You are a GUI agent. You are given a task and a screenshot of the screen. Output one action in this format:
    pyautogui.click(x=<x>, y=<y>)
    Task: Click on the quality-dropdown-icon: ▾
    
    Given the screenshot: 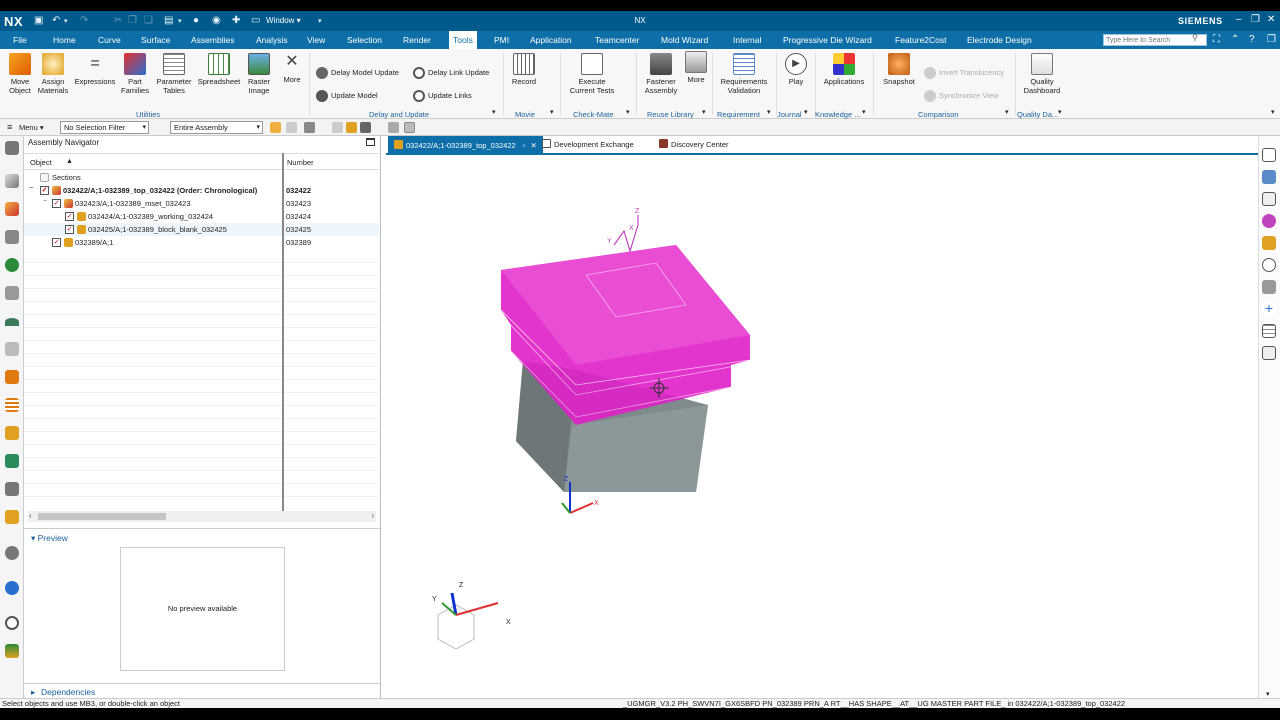 What is the action you would take?
    pyautogui.click(x=1060, y=112)
    